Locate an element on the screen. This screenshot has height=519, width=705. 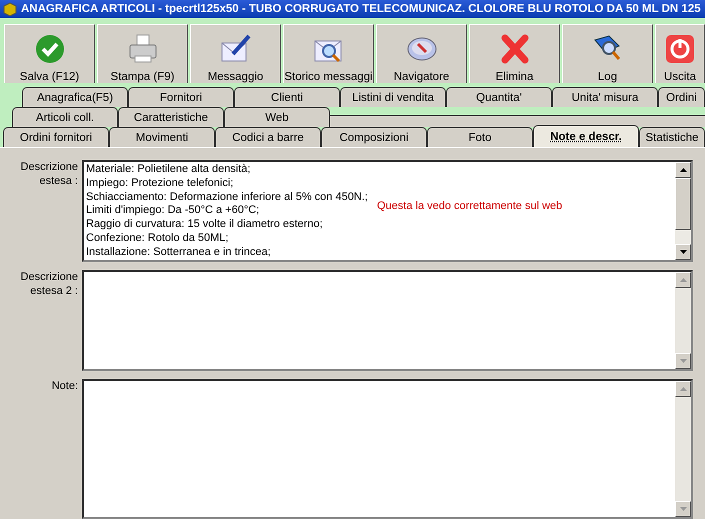
field-label: Descrizione estesa : is located at coordinates (49, 174).